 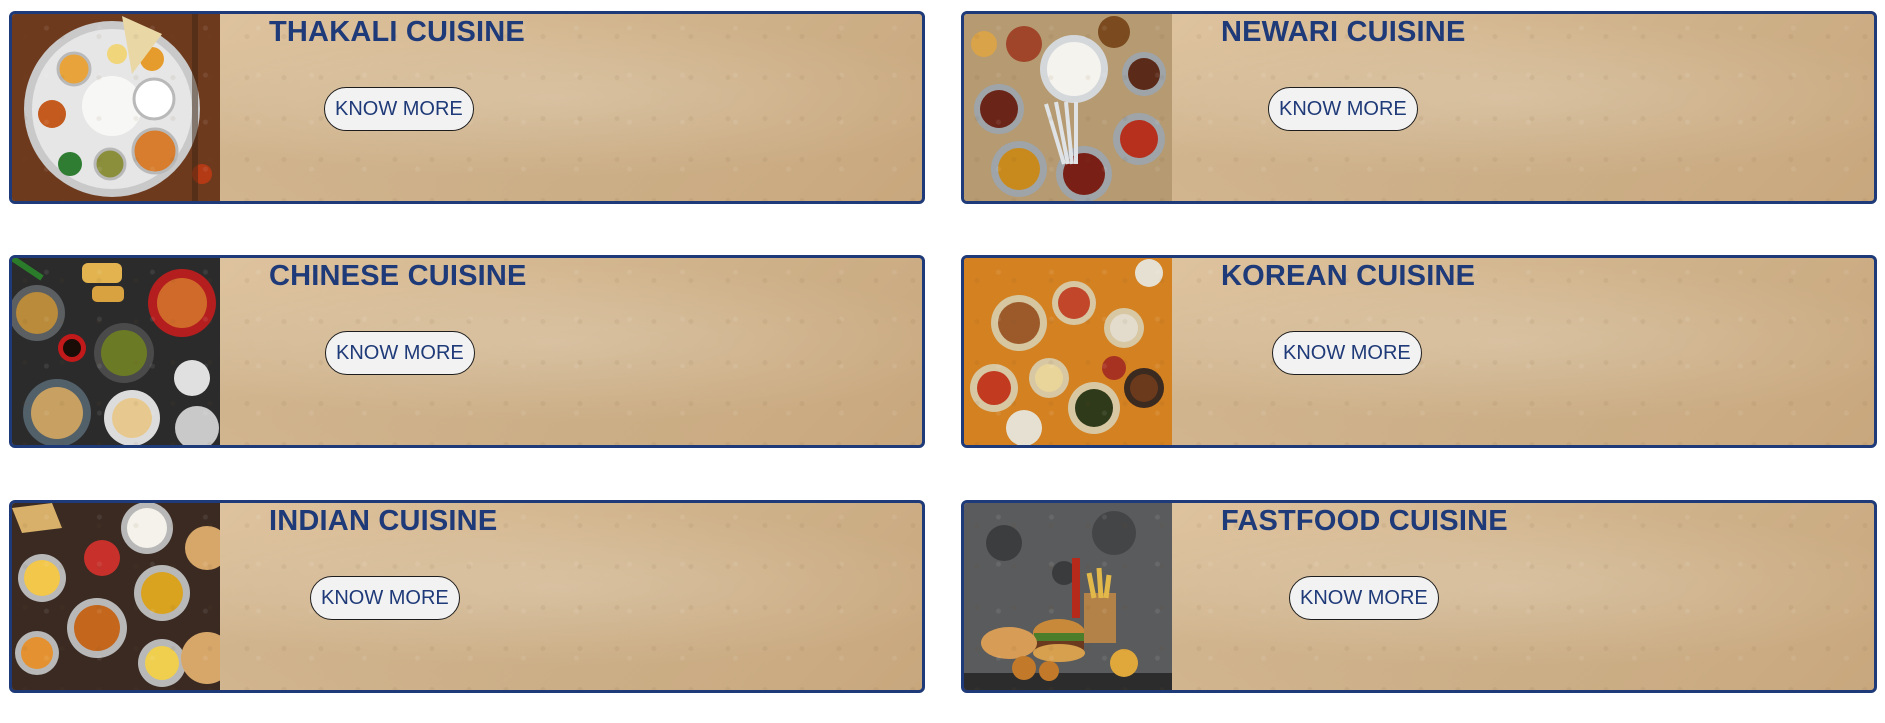 I want to click on newari-food-icon, so click(x=1068, y=107).